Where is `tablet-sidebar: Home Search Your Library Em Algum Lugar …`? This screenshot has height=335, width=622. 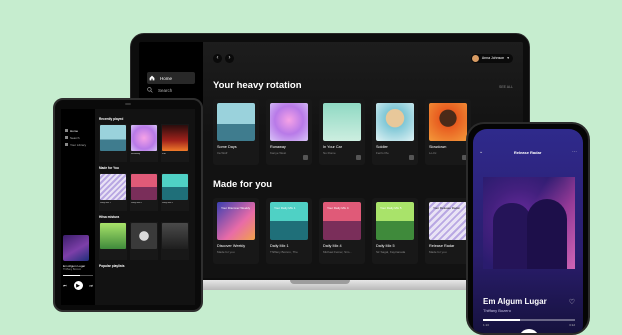
tablet-sidebar: Home Search Your Library Em Algum Lugar … is located at coordinates (78, 207).